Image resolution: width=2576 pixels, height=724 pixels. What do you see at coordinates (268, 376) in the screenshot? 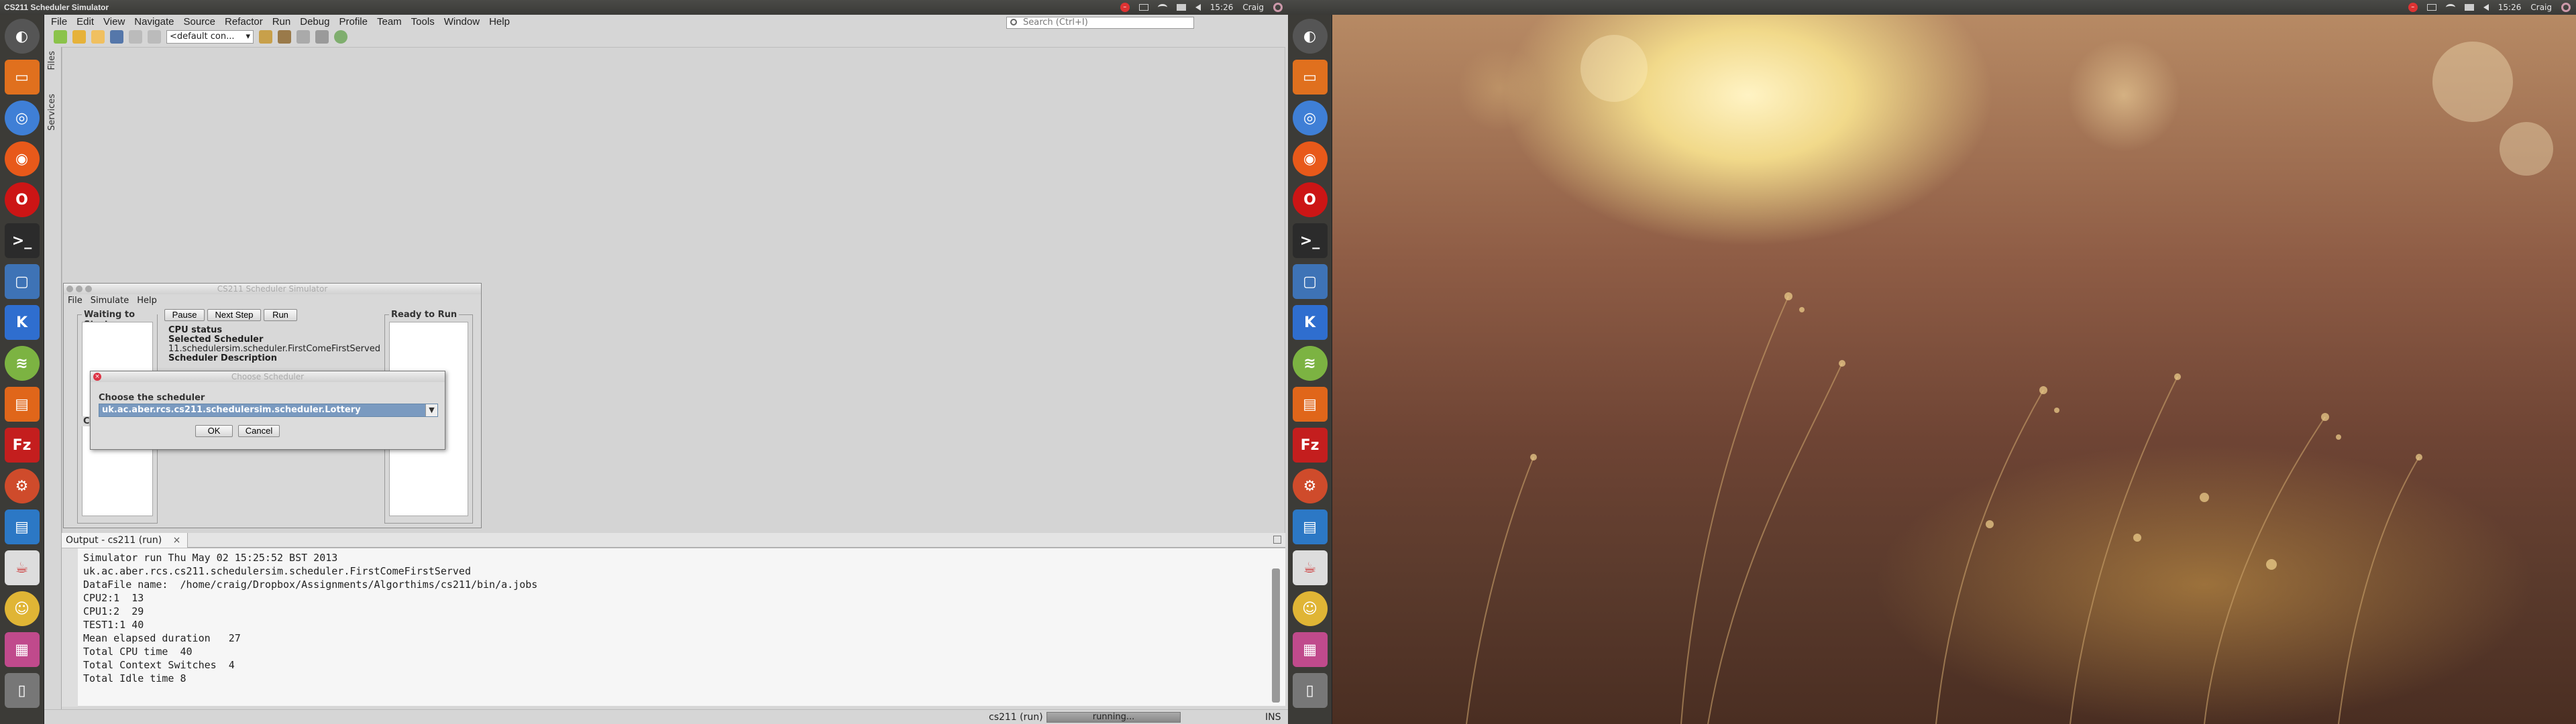
I see `dialog-titlebar: × Choose Scheduler` at bounding box center [268, 376].